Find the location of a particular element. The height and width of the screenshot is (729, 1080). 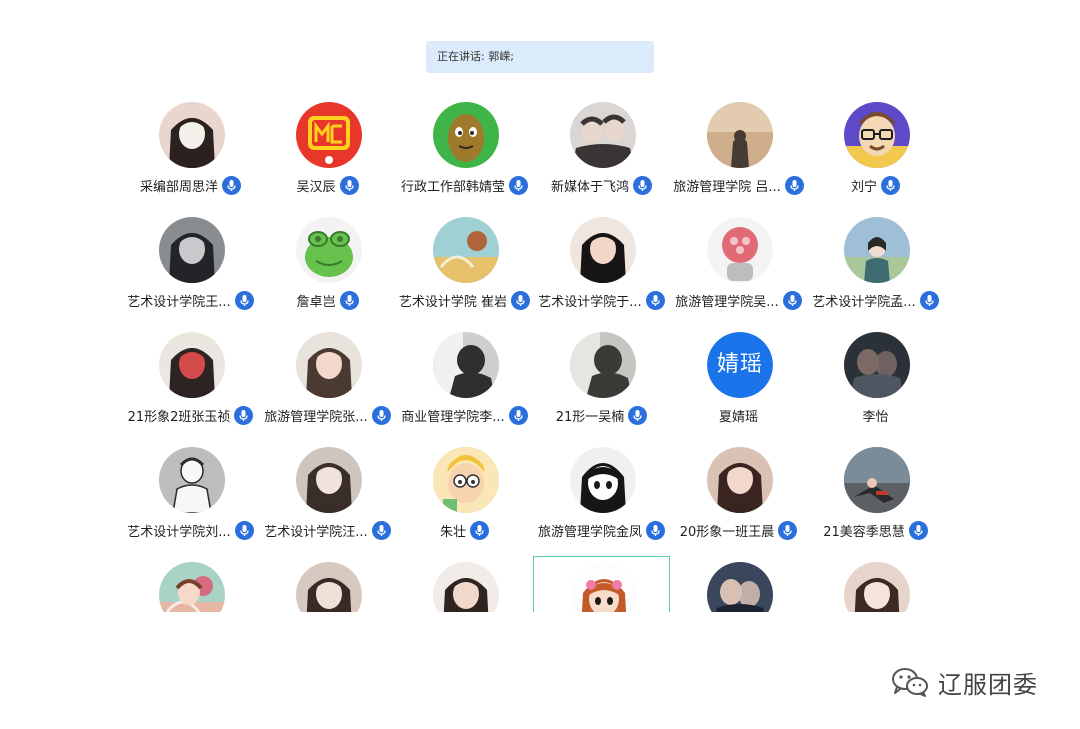

participant-tile: 刘宁 is located at coordinates (875, 153).